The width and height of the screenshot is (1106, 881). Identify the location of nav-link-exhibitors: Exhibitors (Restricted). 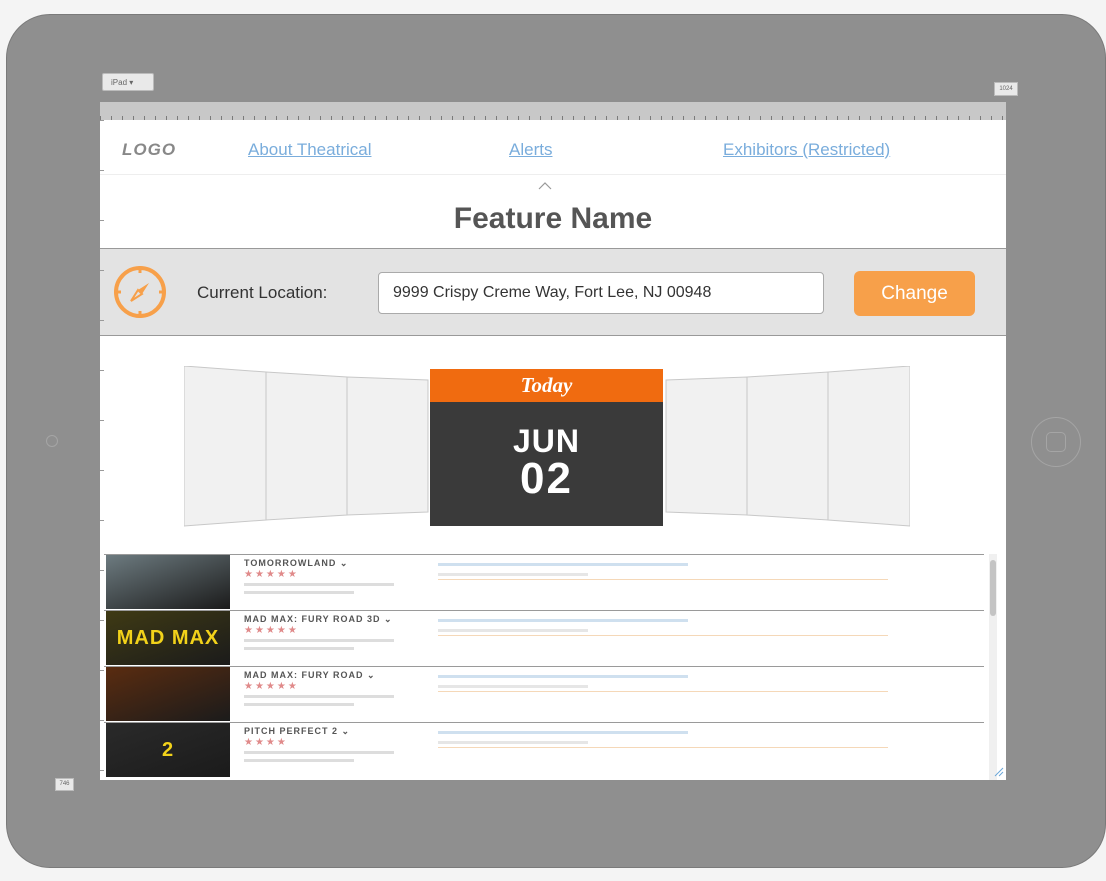
(806, 150).